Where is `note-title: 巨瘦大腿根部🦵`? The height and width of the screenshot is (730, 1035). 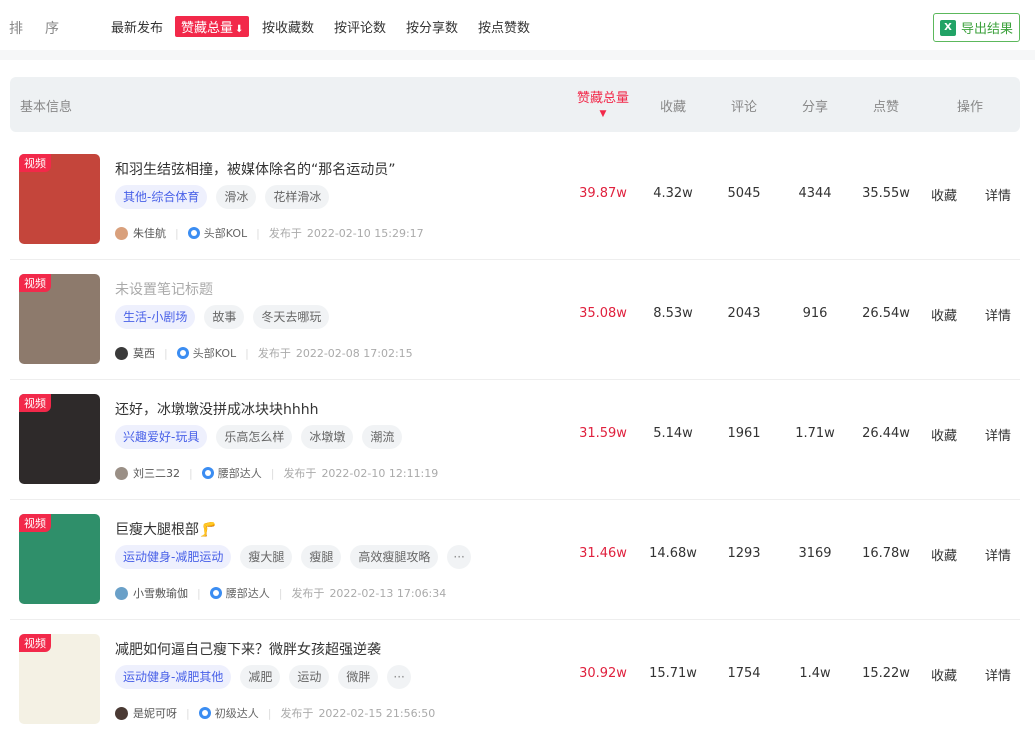 note-title: 巨瘦大腿根部🦵 is located at coordinates (165, 529).